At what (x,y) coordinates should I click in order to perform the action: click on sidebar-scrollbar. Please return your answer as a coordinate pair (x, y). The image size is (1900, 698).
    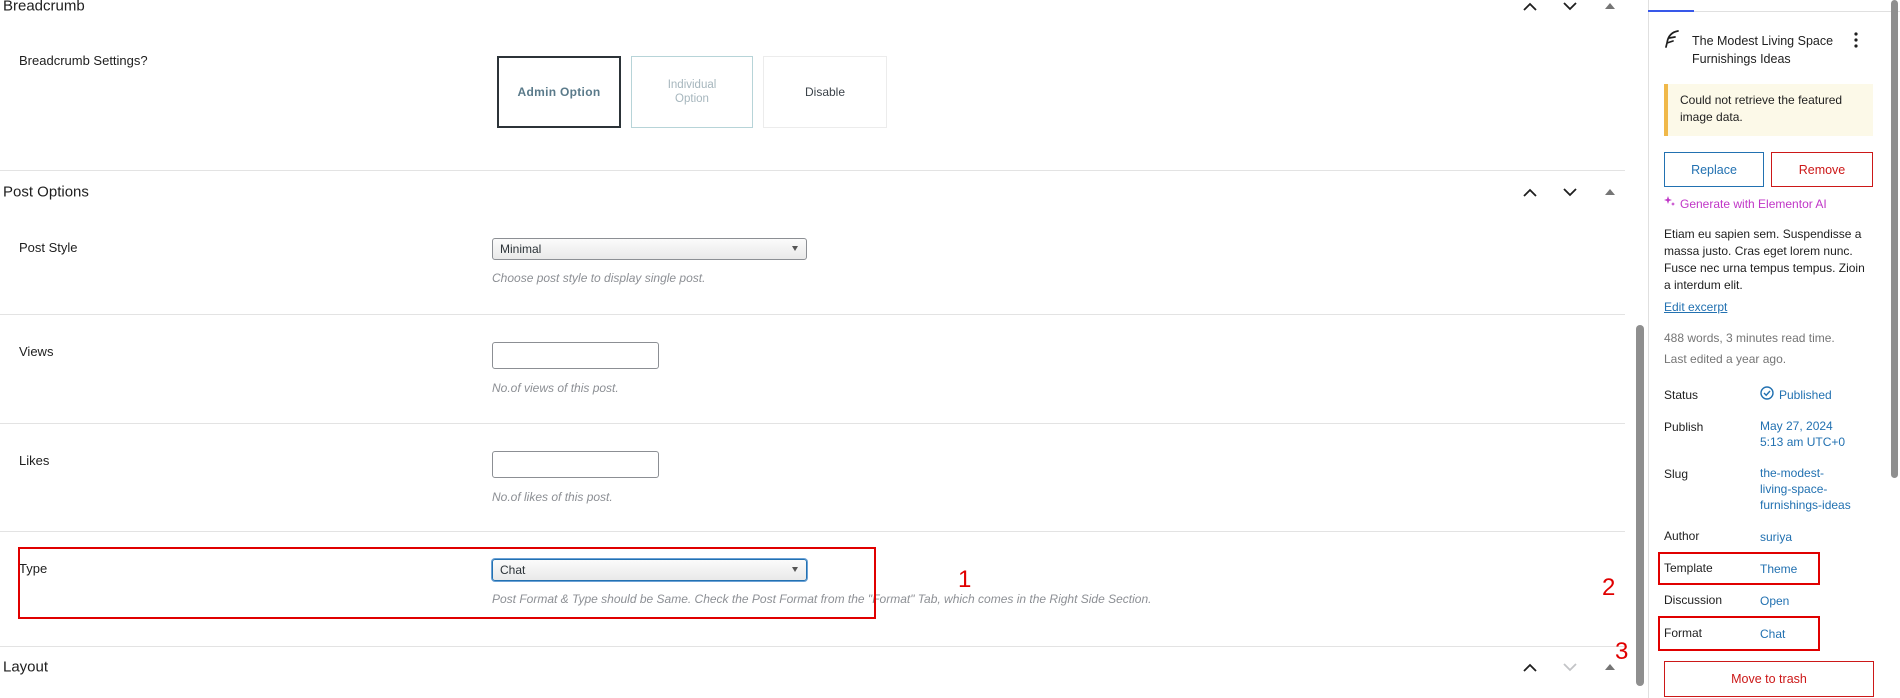
    Looking at the image, I should click on (1894, 239).